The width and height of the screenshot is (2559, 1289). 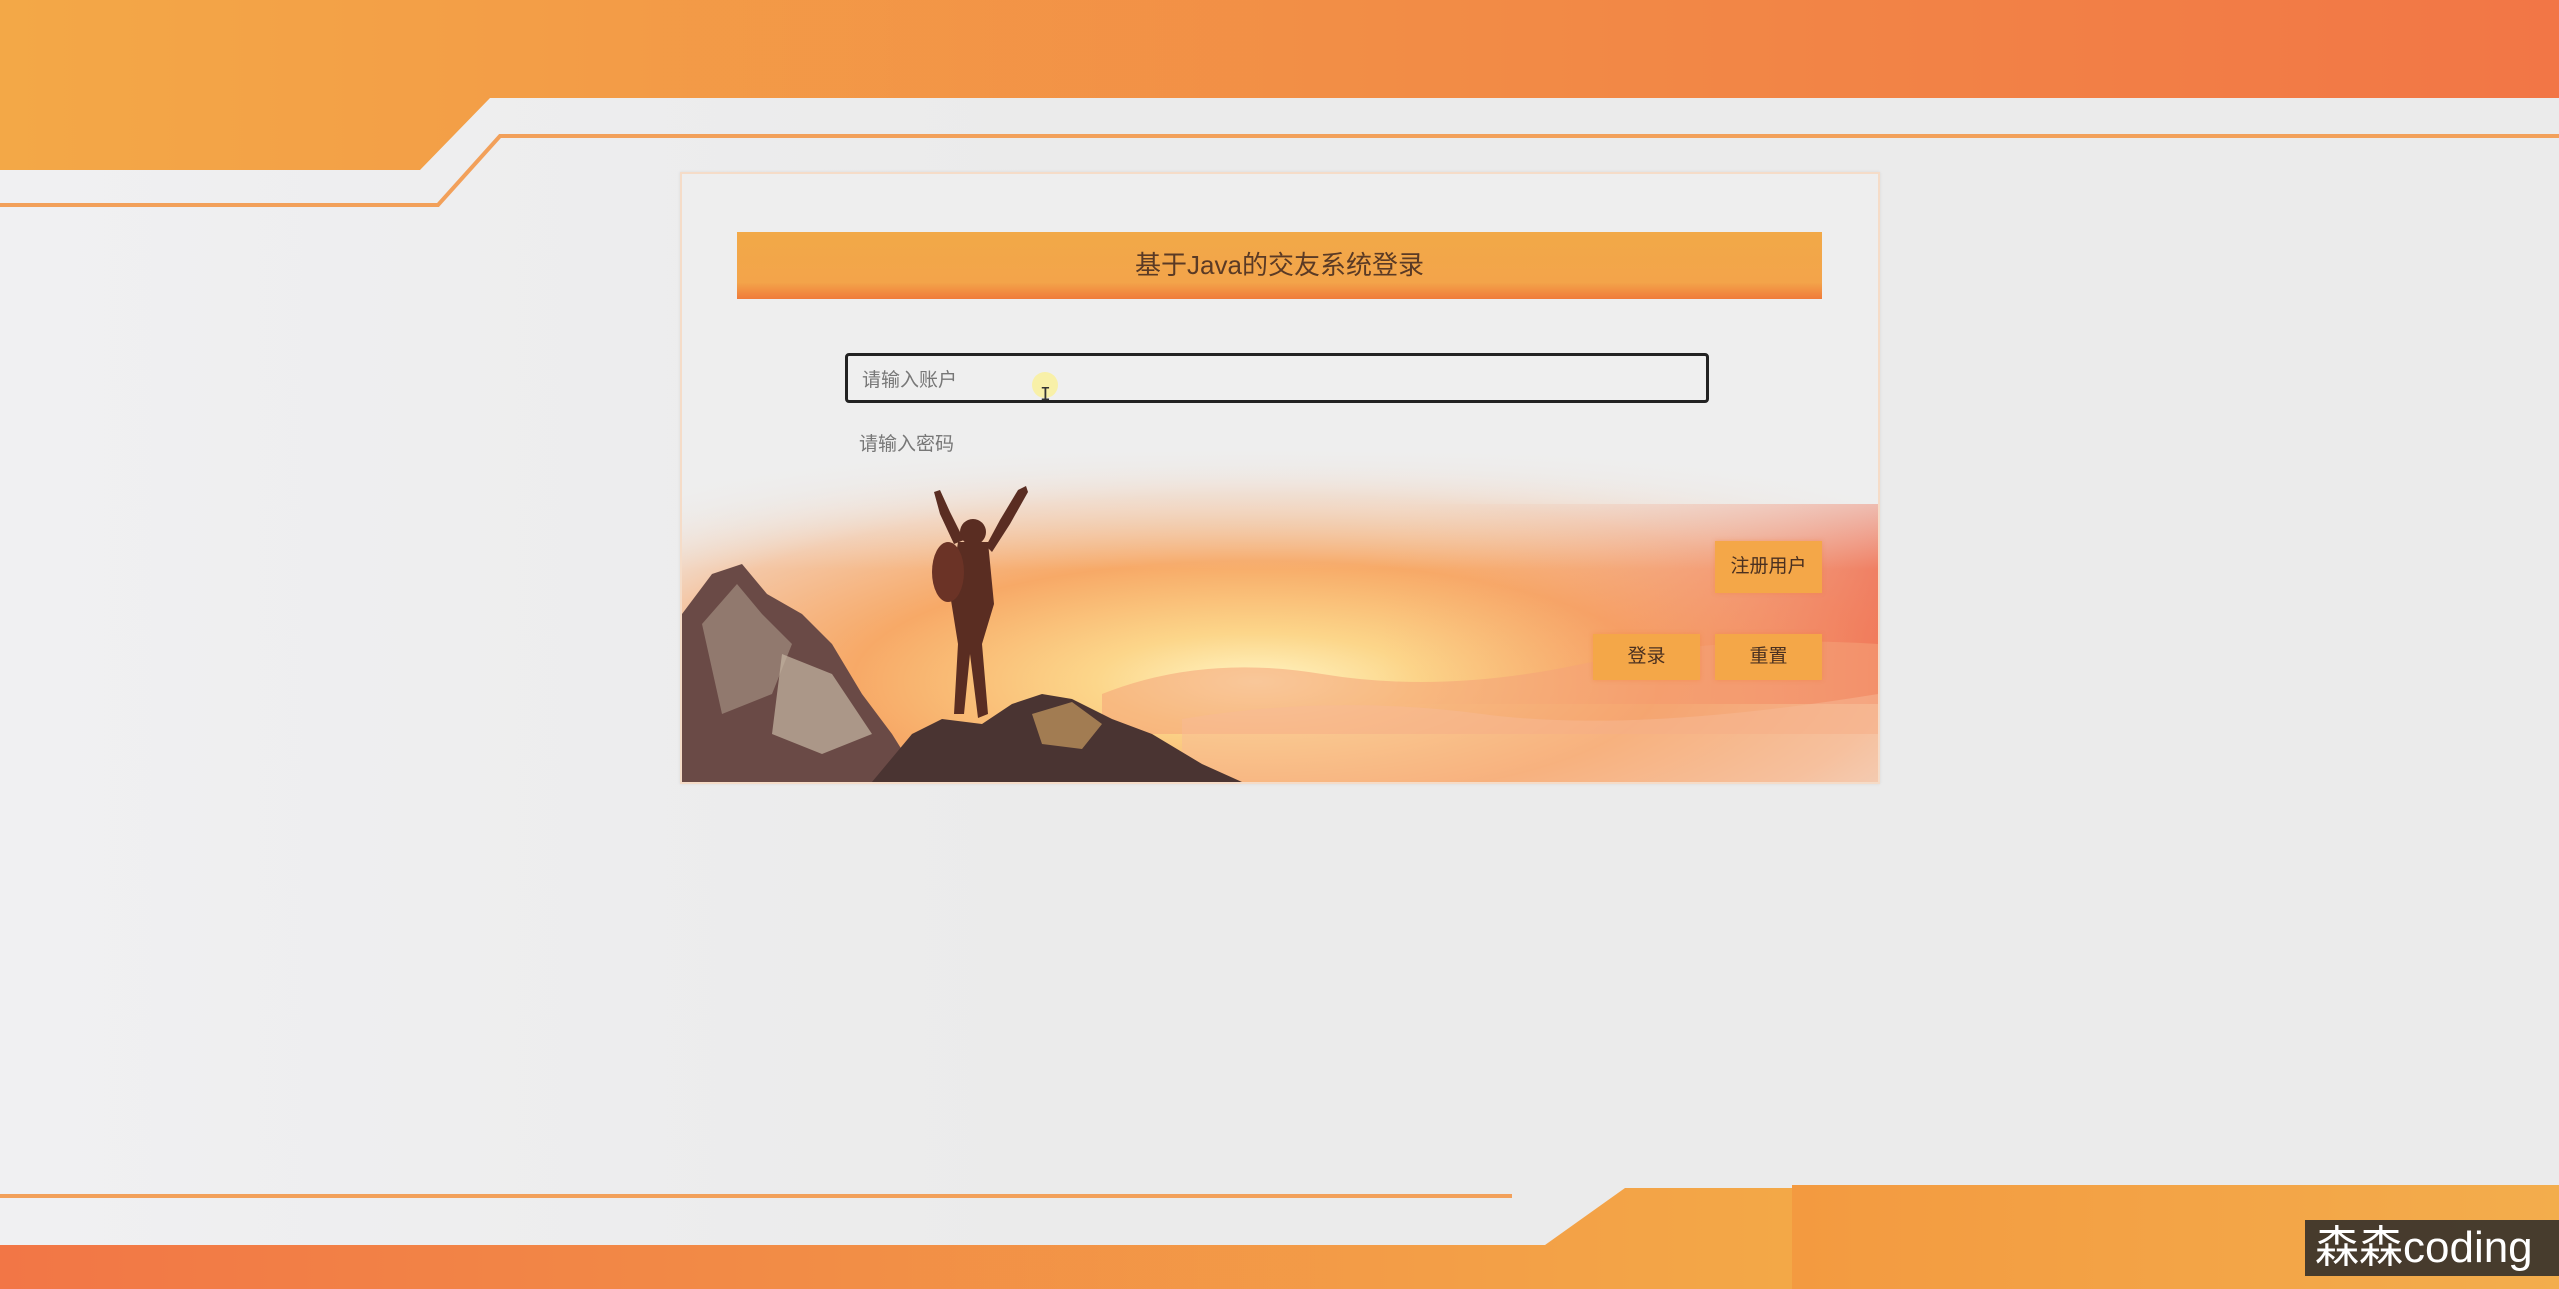 I want to click on video-watermark: 森森coding, so click(x=2432, y=1248).